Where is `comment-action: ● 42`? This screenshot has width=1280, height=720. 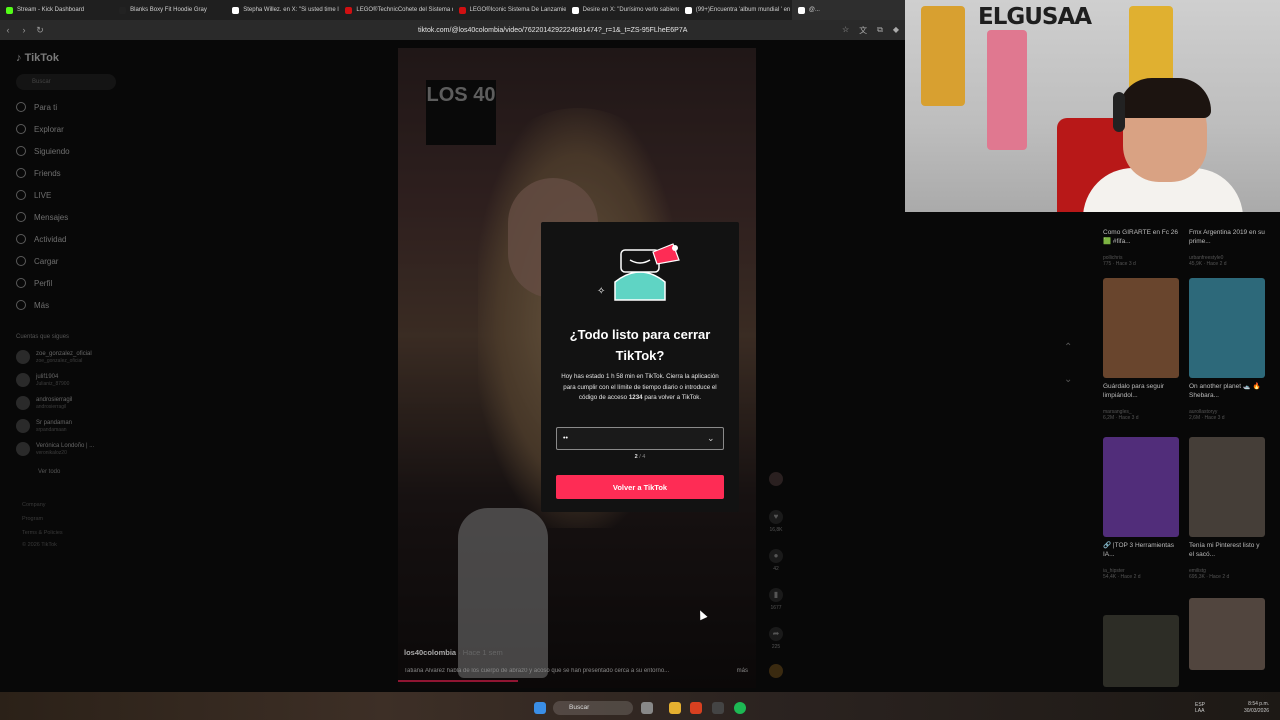
comment-action: ● 42 is located at coordinates (776, 560).